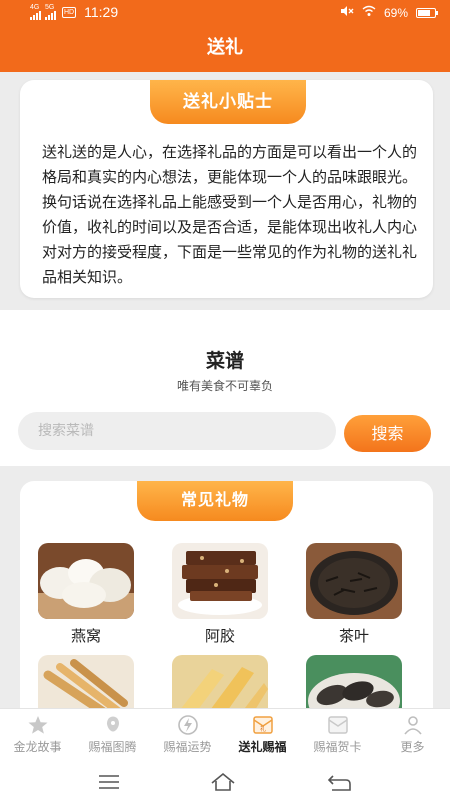  I want to click on gift-item-tea: 茶叶, so click(354, 594).